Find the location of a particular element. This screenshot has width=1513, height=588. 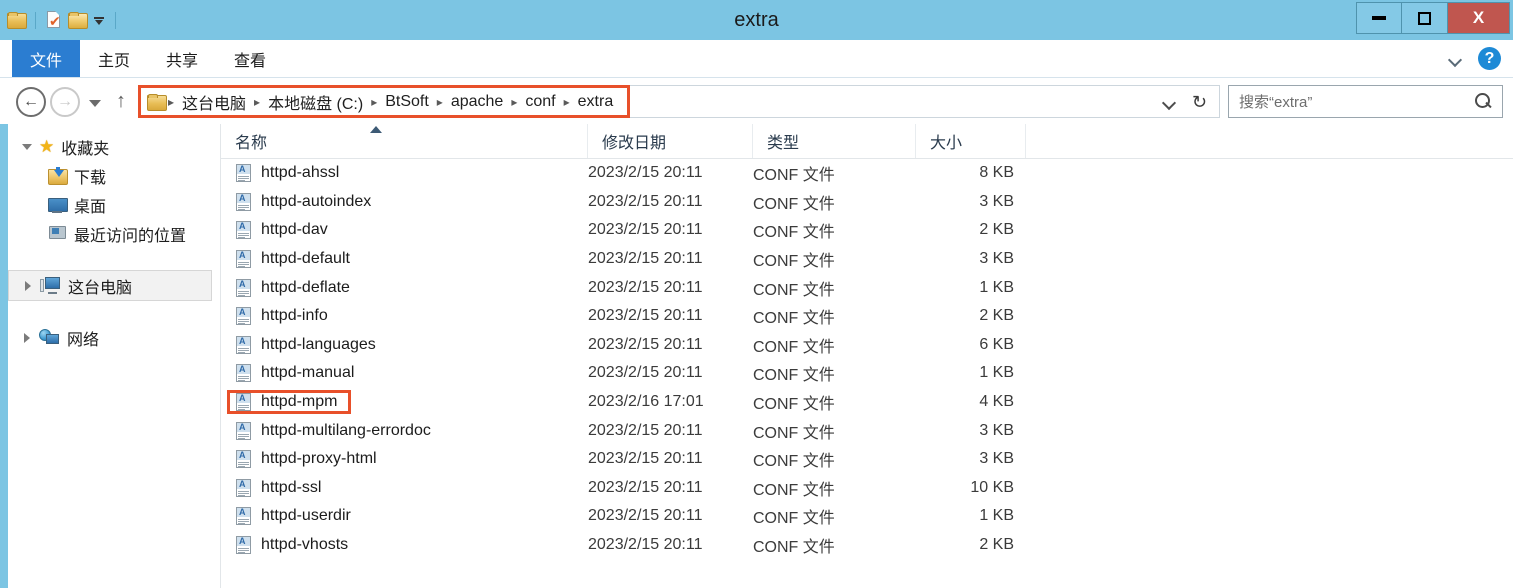

back-button: ← is located at coordinates (31, 101).